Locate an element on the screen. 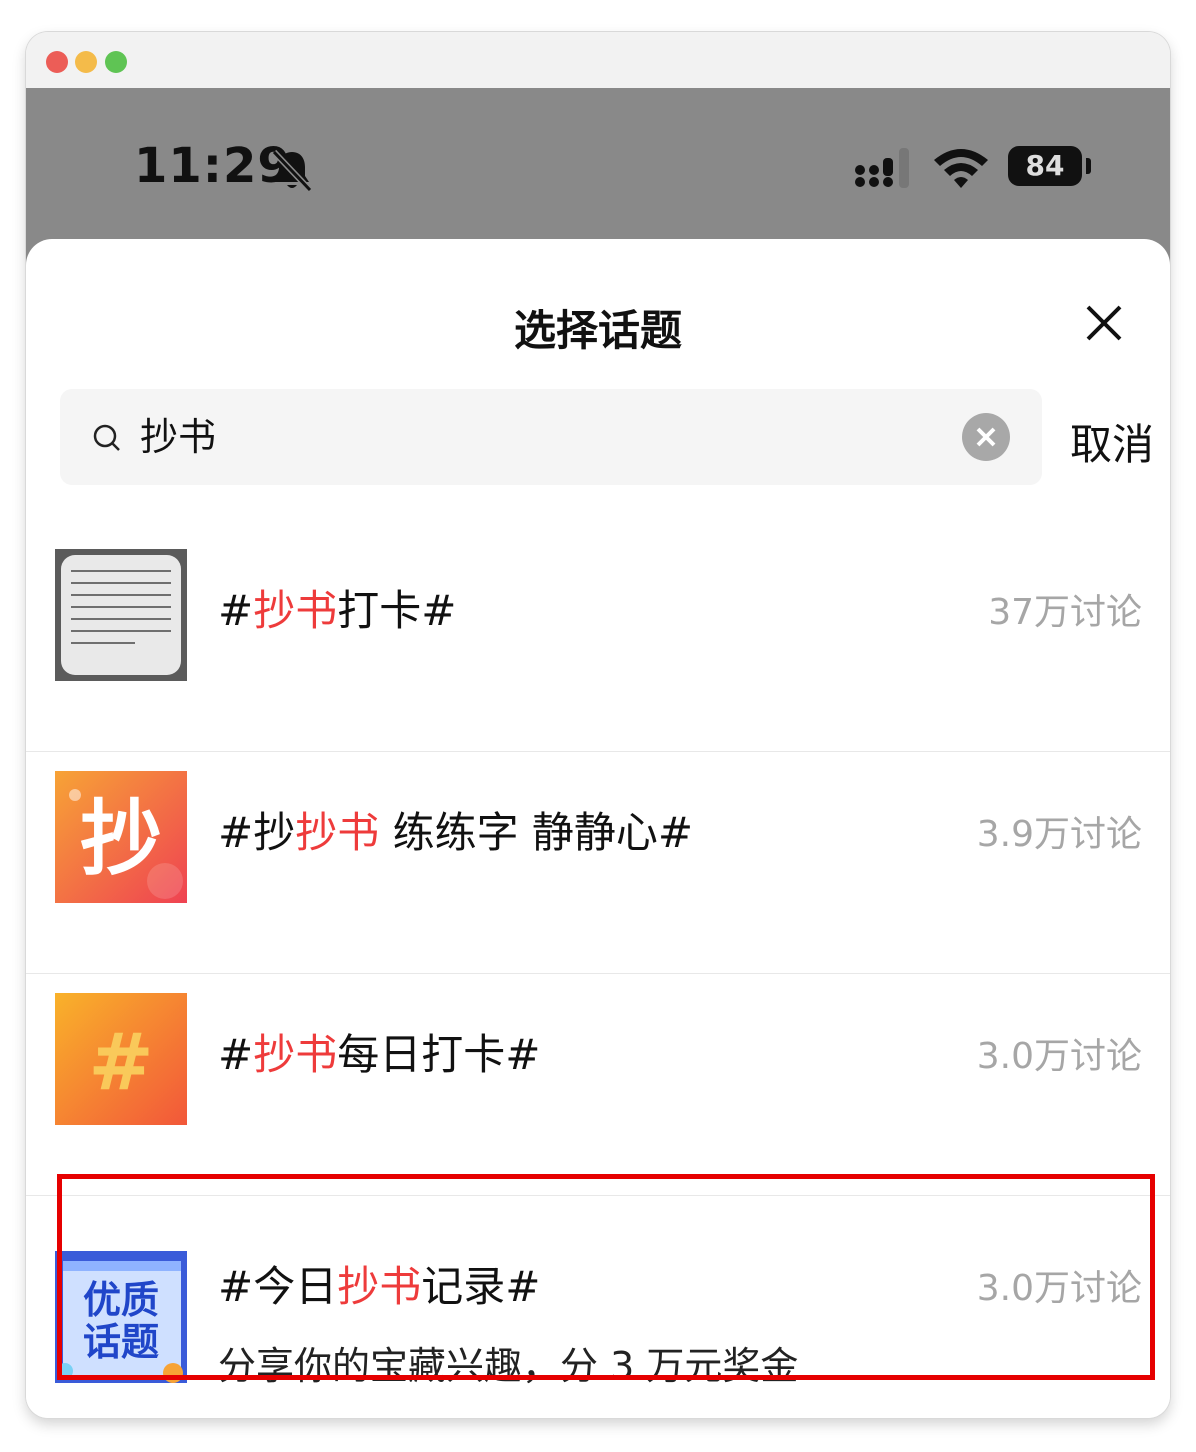 Image resolution: width=1196 pixels, height=1452 pixels. page-title: 选择话题 is located at coordinates (597, 330).